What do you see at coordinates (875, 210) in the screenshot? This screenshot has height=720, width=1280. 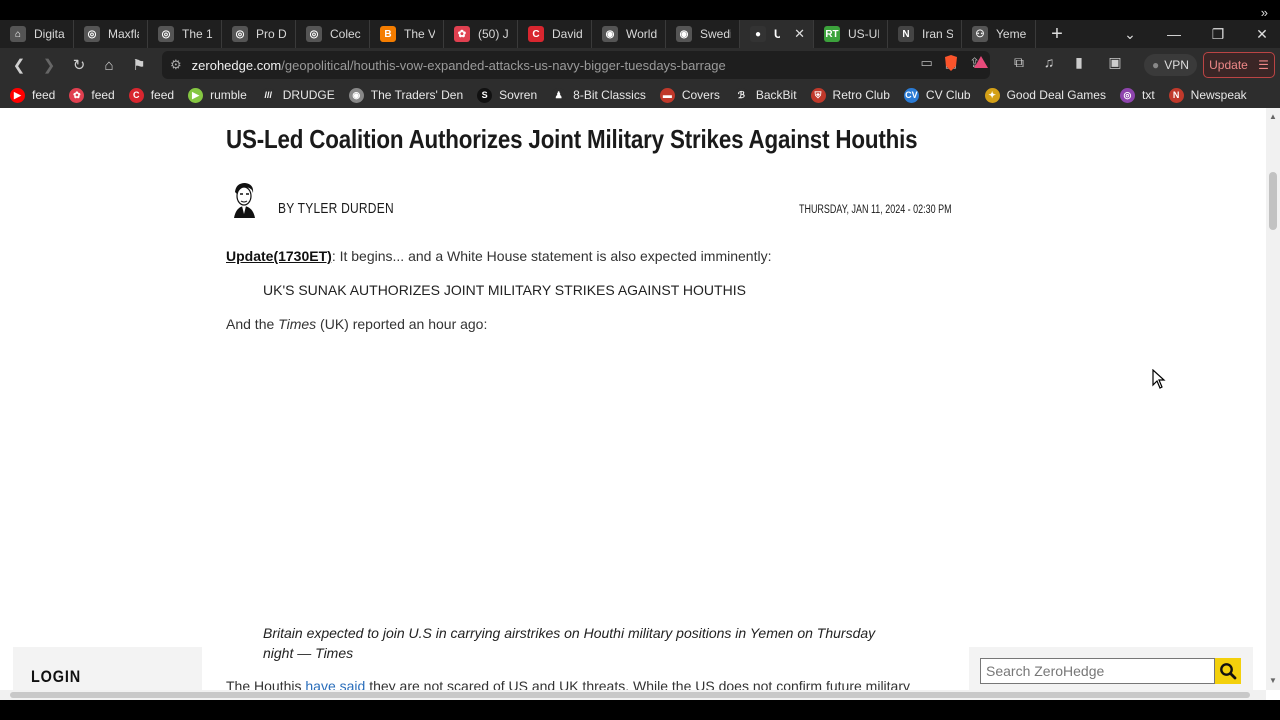 I see `article-date: THURSDAY, JAN 11, 2024 - 02:30 PM` at bounding box center [875, 210].